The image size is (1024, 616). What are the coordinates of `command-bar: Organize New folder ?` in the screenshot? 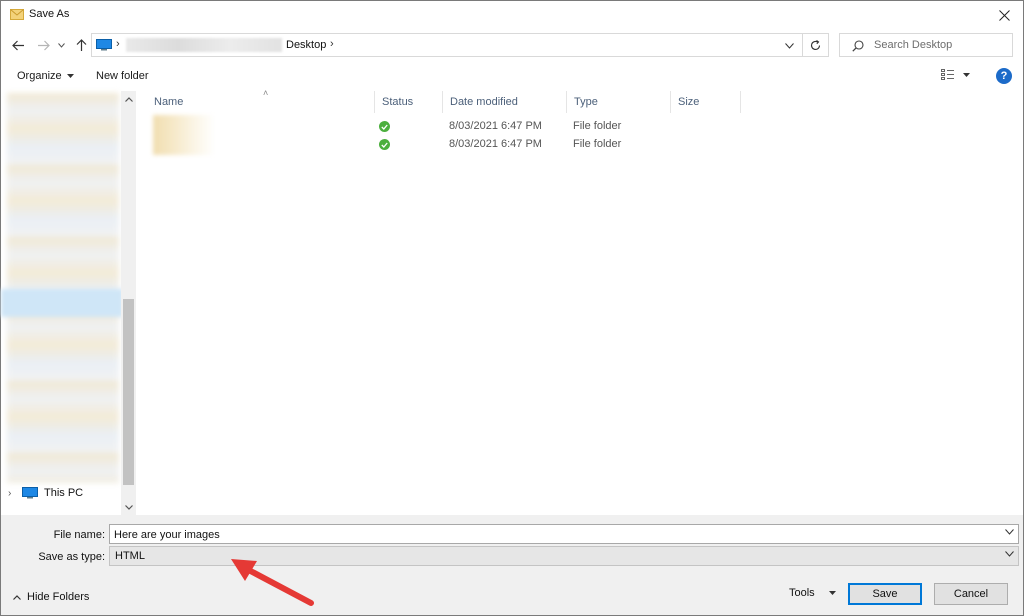 It's located at (512, 77).